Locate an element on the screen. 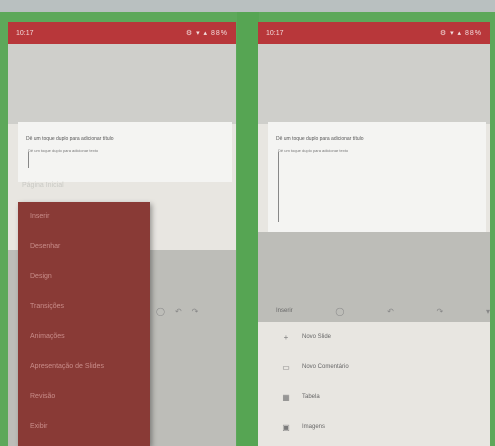 The height and width of the screenshot is (446, 495). list-item-tabela: ▦ Tabela is located at coordinates (379, 397).